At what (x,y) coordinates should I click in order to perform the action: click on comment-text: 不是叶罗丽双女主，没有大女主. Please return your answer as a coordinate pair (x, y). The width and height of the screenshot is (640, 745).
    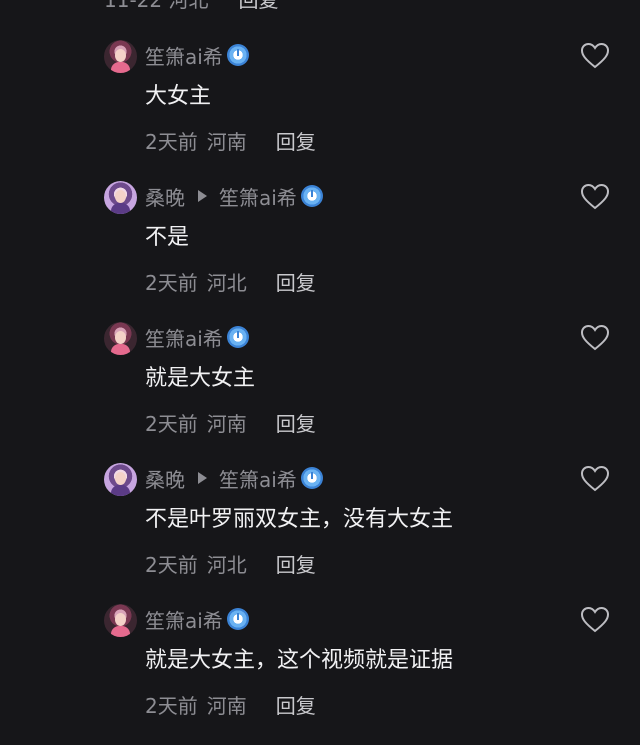
    Looking at the image, I should click on (299, 519).